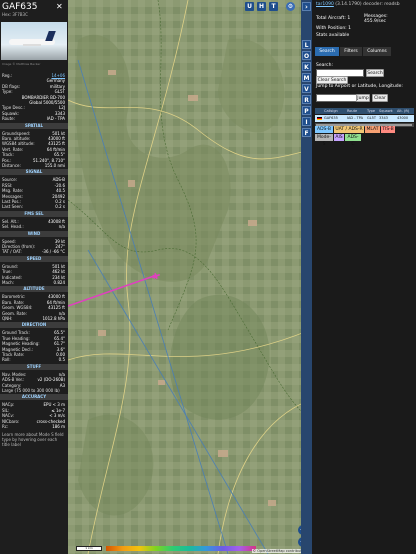 The width and height of the screenshot is (416, 554). What do you see at coordinates (33, 343) in the screenshot?
I see `info-row: Magnetic Heading: 61.7°` at bounding box center [33, 343].